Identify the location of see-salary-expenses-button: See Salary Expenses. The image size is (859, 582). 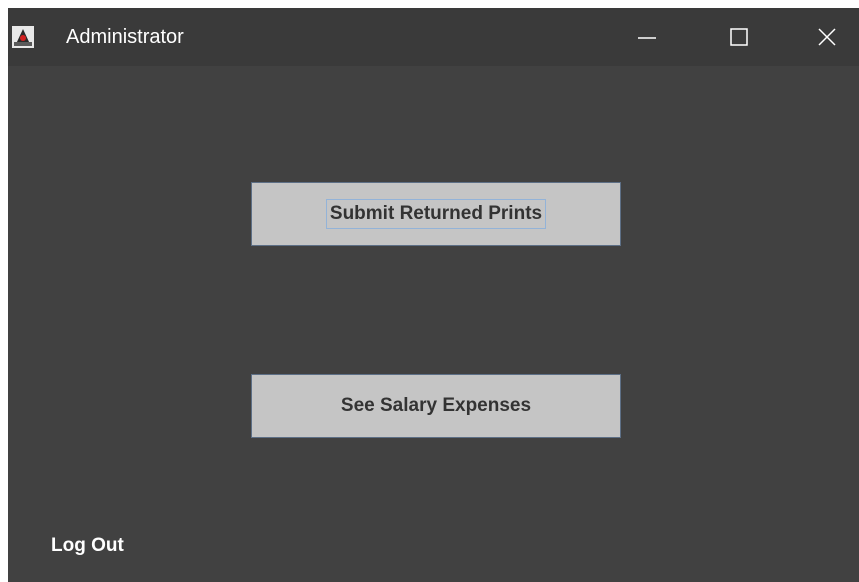
(436, 406).